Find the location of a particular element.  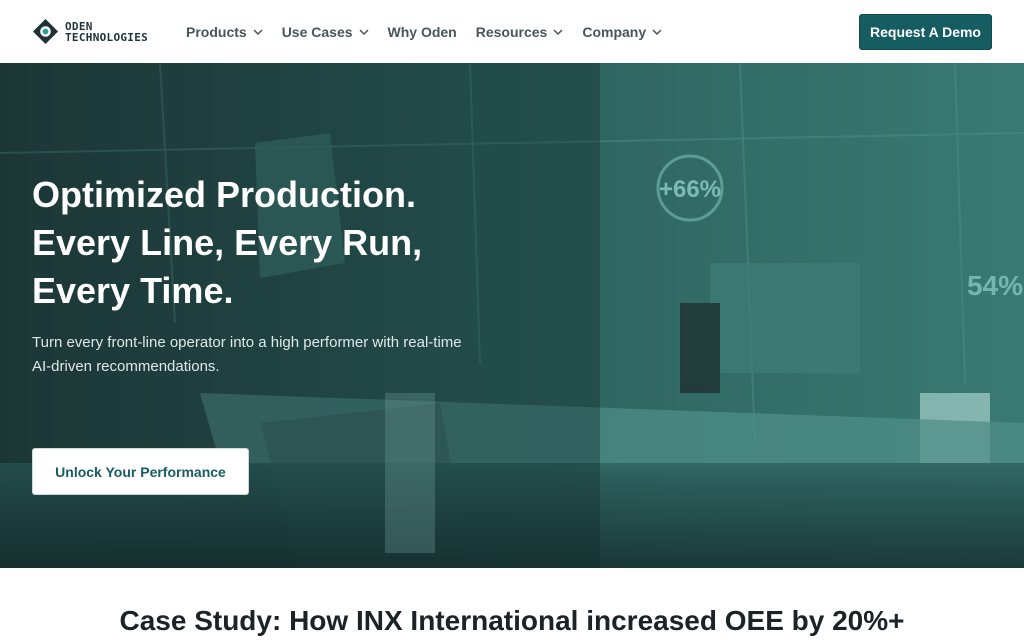

hologram-readout-1: +66% is located at coordinates (690, 189).